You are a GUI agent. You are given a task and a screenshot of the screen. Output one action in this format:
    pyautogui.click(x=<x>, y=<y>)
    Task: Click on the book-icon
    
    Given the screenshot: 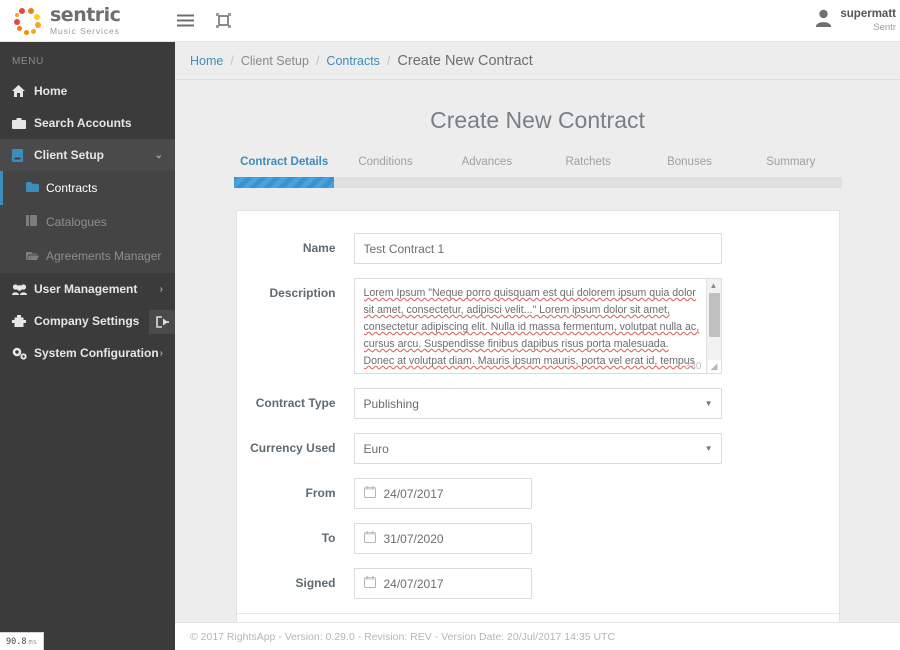 What is the action you would take?
    pyautogui.click(x=36, y=222)
    